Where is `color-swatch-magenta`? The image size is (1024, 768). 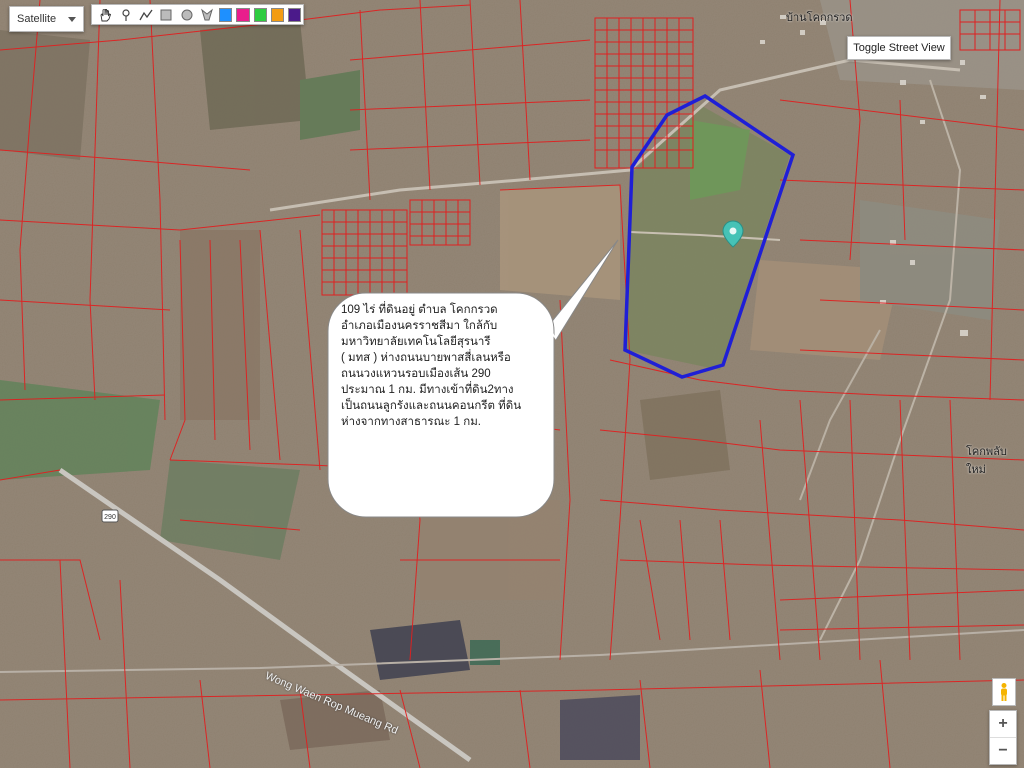 color-swatch-magenta is located at coordinates (243, 14).